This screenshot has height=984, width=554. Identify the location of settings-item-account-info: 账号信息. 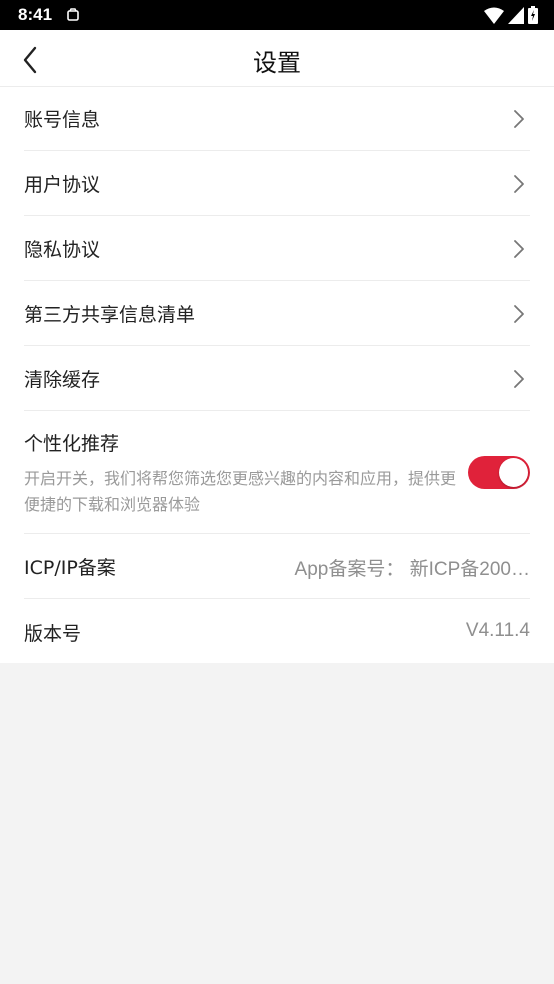
(277, 119).